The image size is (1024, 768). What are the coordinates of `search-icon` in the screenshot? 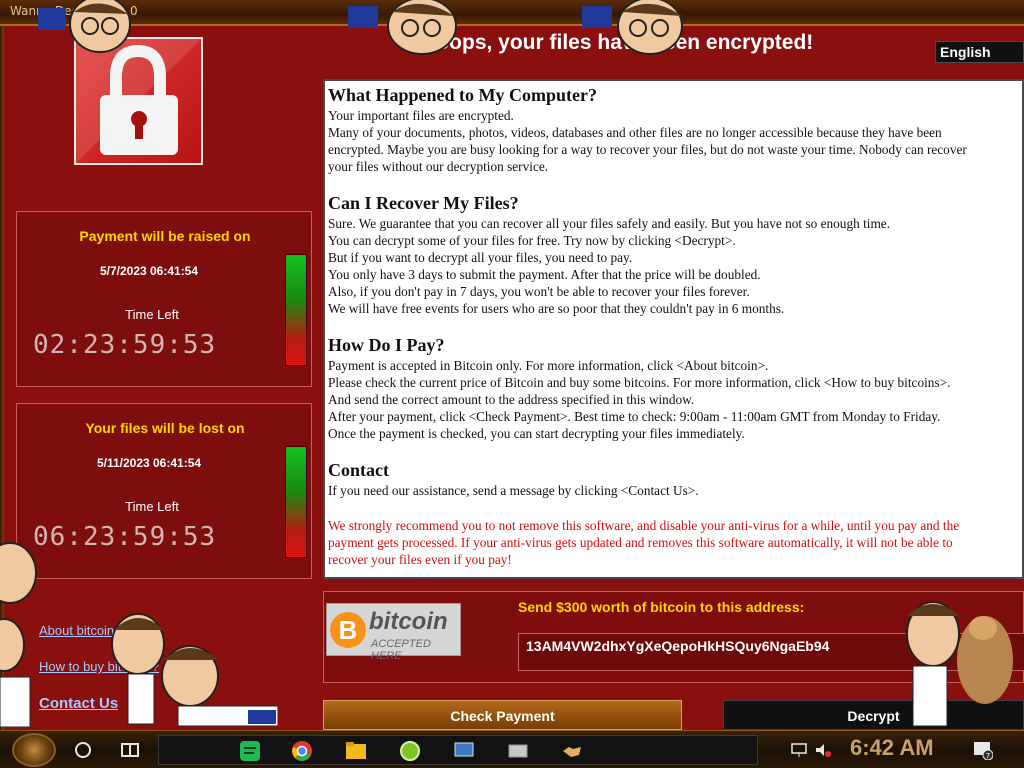 It's located at (83, 750).